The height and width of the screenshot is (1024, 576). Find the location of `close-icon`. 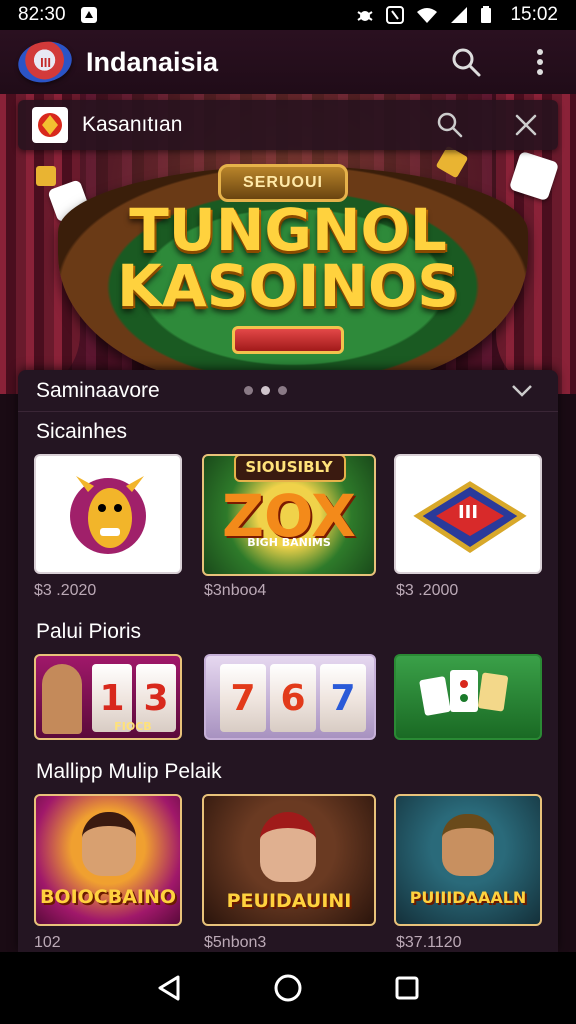

close-icon is located at coordinates (526, 125).